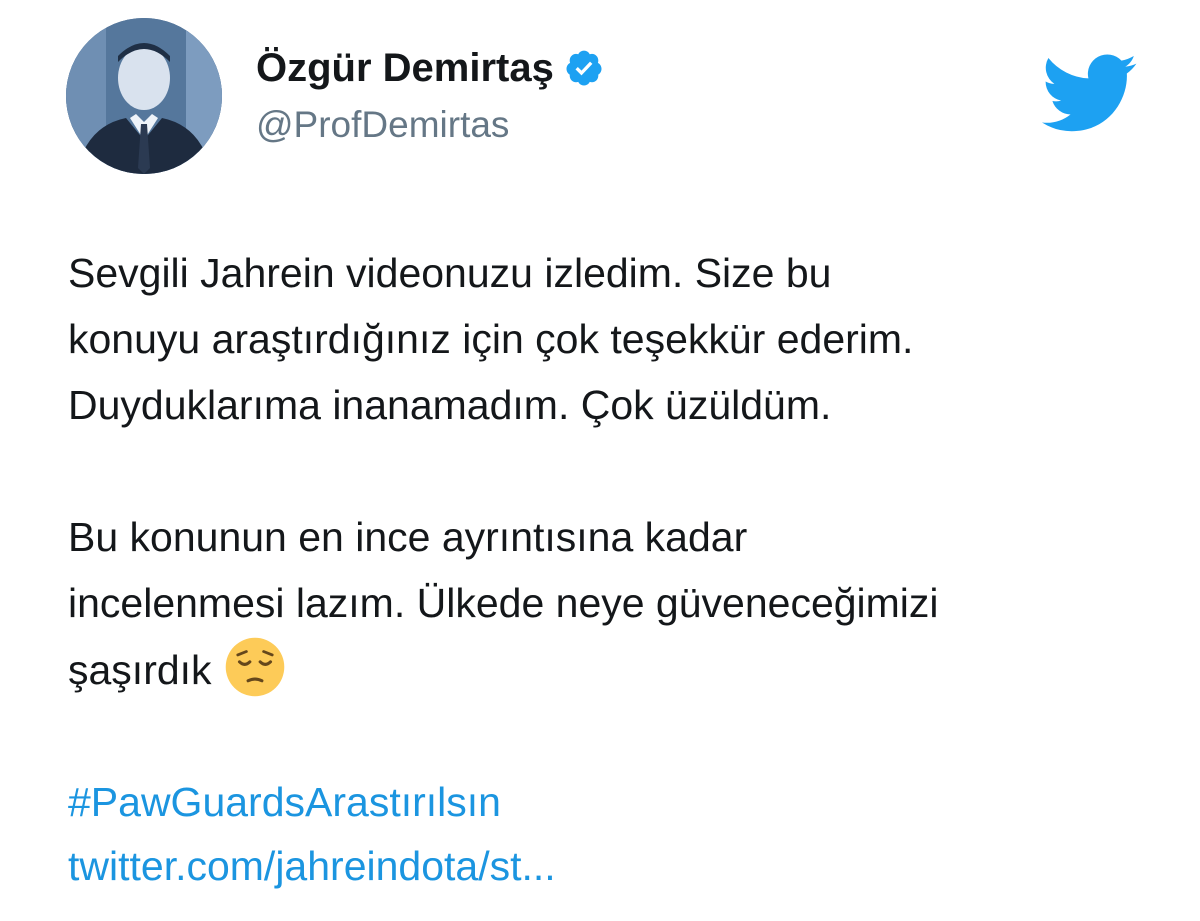 The width and height of the screenshot is (1200, 921). I want to click on tweet-line: şaşırdık, so click(140, 670).